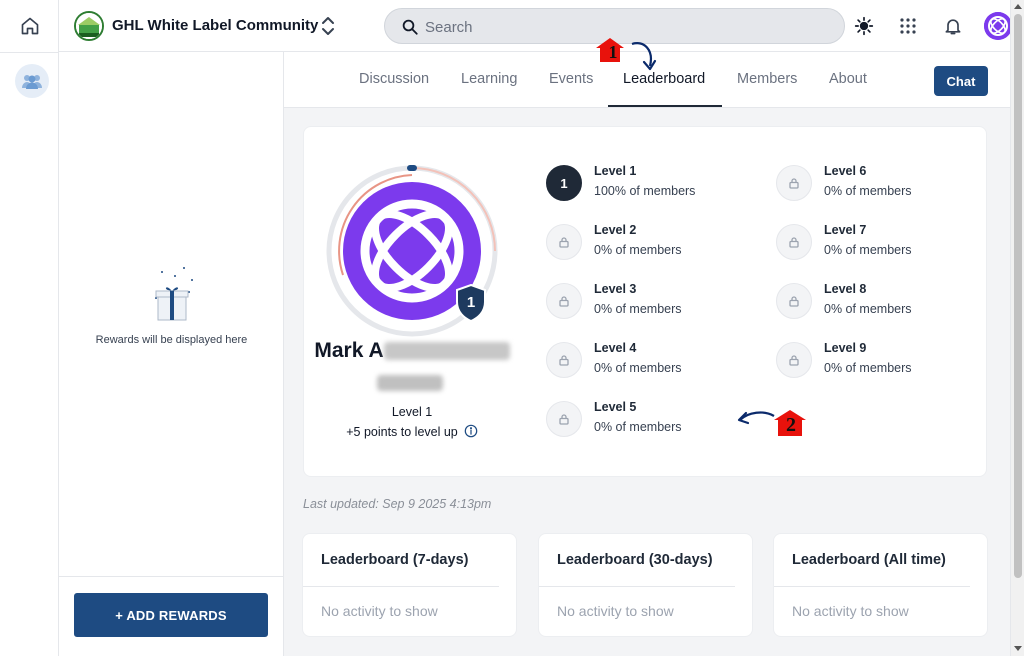  Describe the element at coordinates (953, 26) in the screenshot. I see `bell-icon` at that location.